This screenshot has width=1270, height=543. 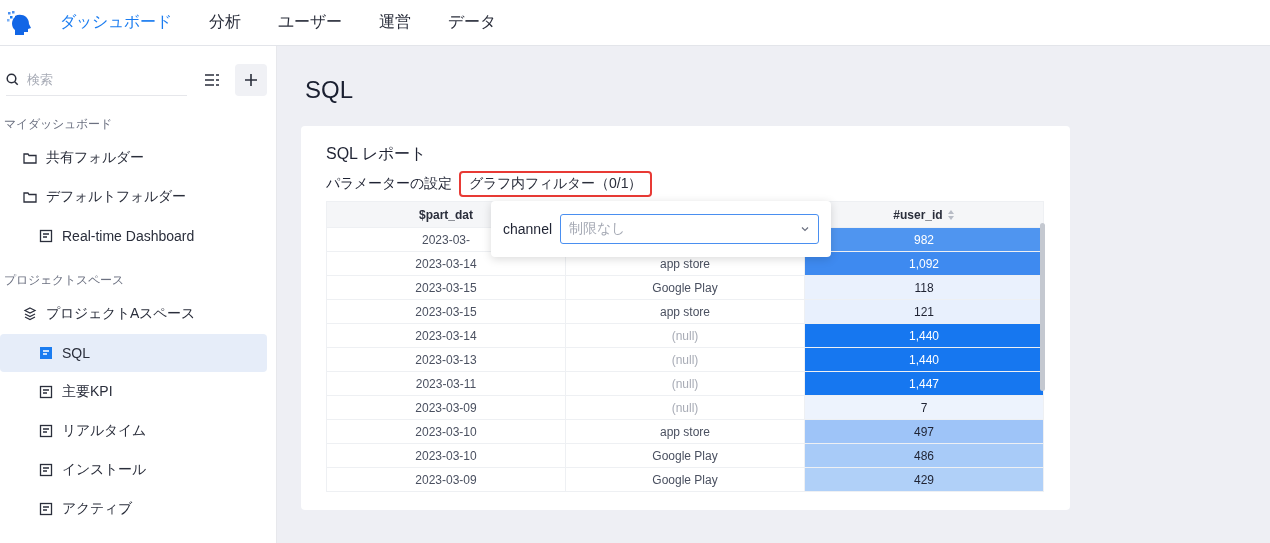 What do you see at coordinates (133, 509) in the screenshot?
I see `sidebar-item: アクティブ` at bounding box center [133, 509].